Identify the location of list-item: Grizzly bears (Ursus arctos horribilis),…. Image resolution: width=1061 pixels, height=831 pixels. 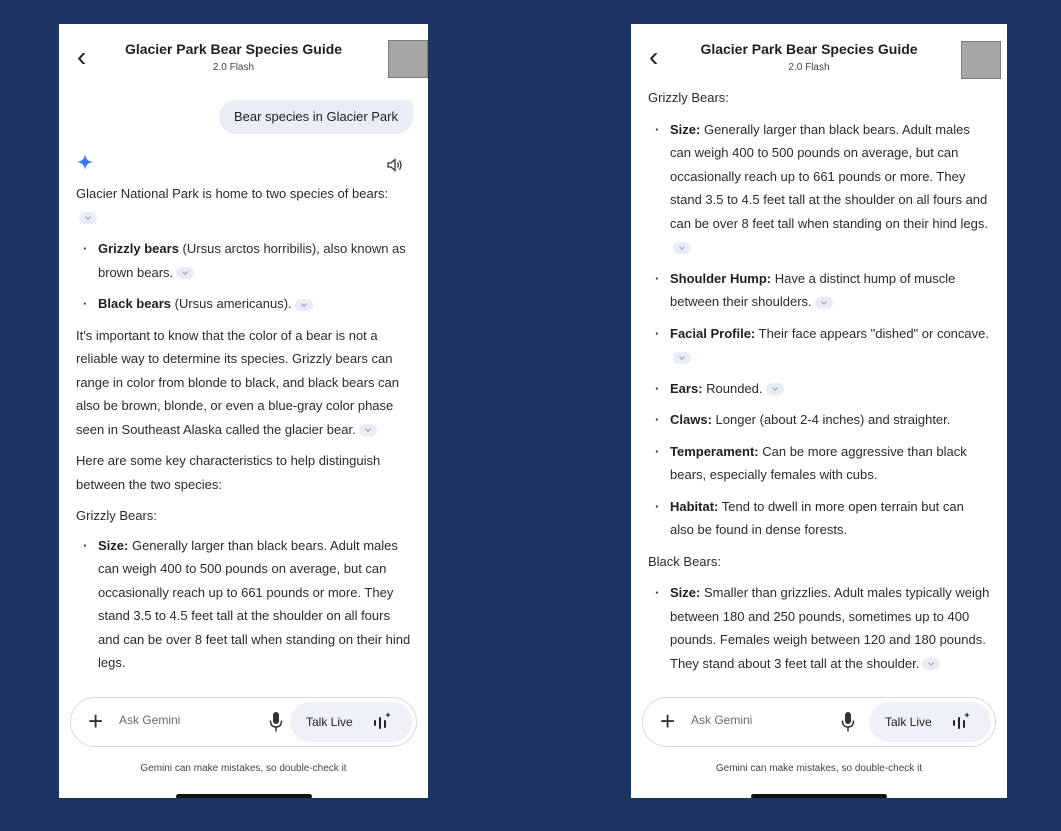
(243, 260).